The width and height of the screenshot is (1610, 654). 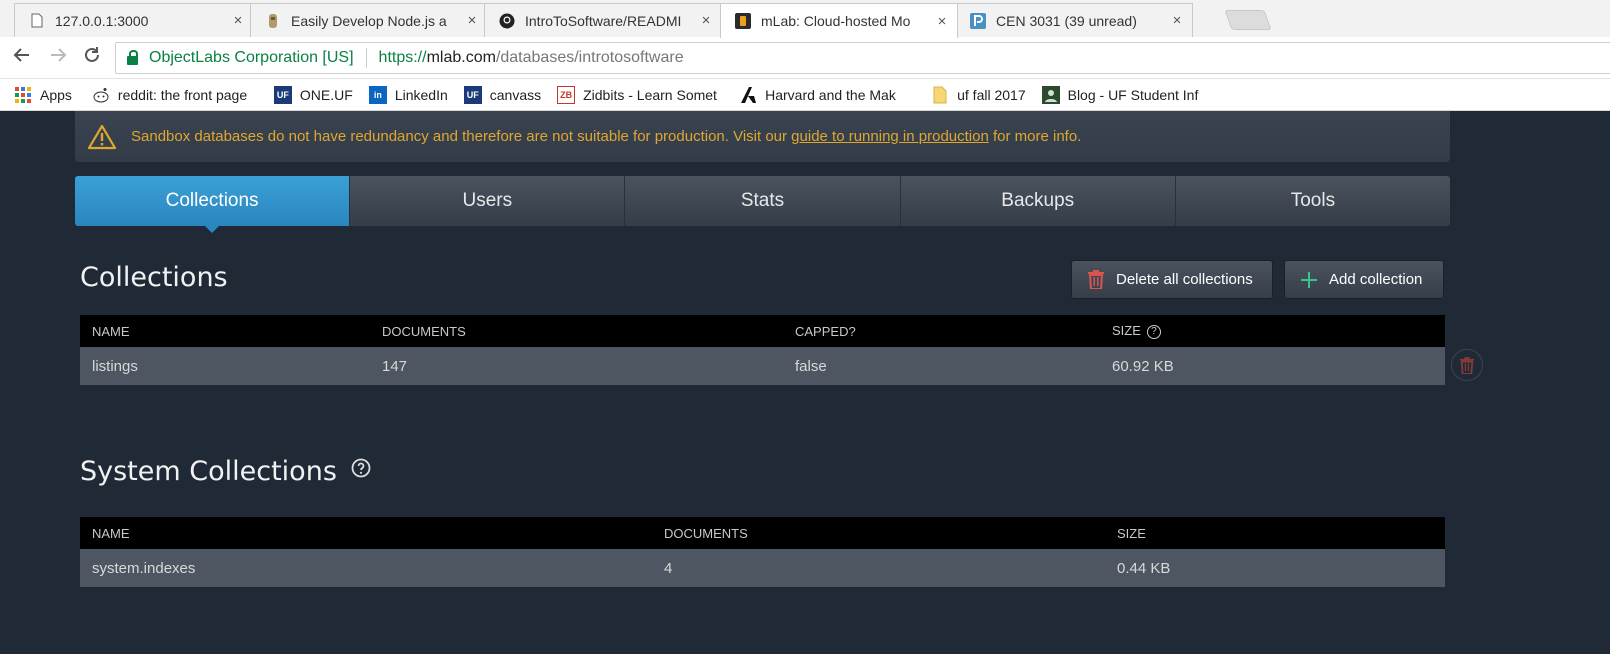 I want to click on bookmark-canvass: UF canvass, so click(x=502, y=94).